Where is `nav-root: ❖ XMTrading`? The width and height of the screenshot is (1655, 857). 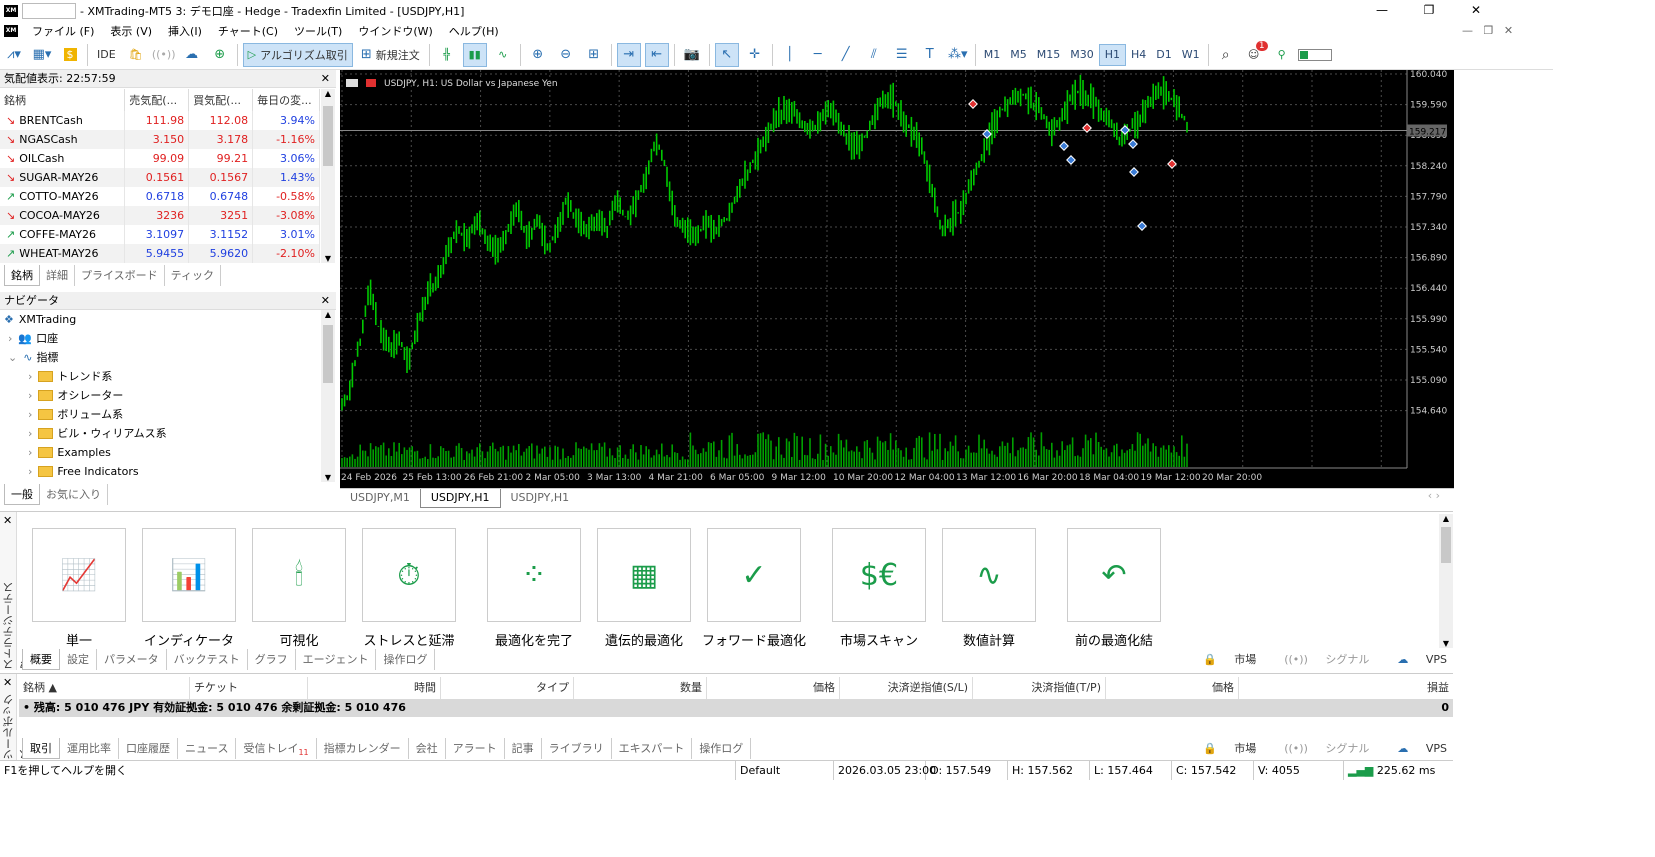 nav-root: ❖ XMTrading is located at coordinates (40, 319).